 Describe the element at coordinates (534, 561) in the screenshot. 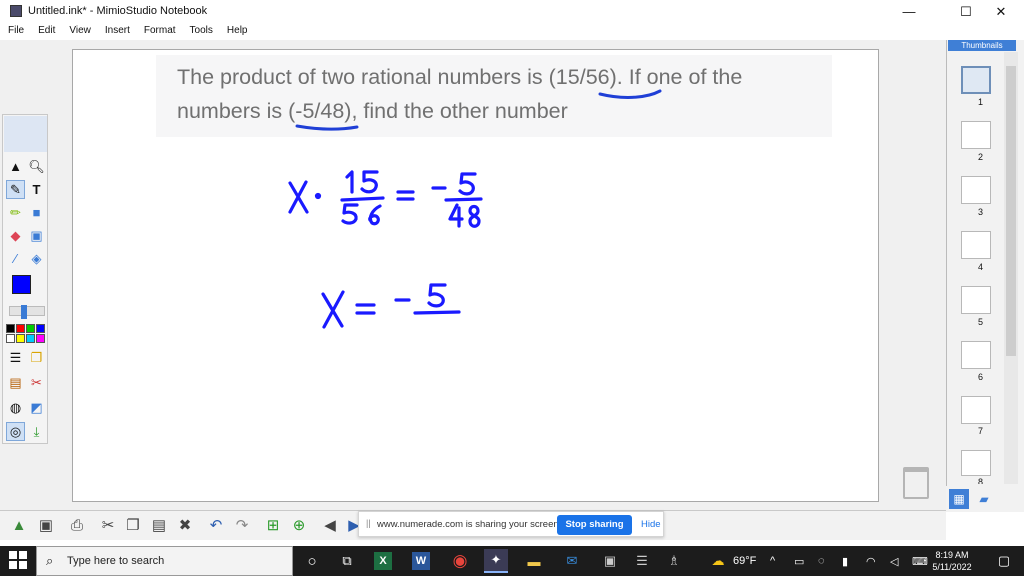

I see `file-explorer-icon: ▬` at that location.